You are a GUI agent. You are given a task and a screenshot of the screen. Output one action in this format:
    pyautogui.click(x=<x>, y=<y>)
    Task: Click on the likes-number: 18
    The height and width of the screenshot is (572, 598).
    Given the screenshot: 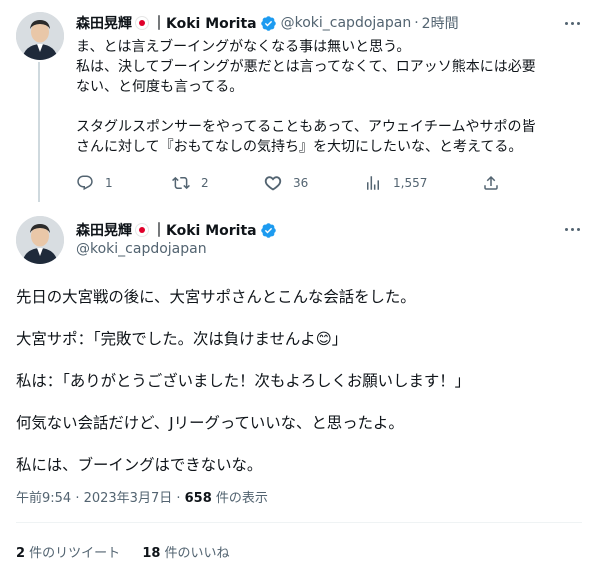 What is the action you would take?
    pyautogui.click(x=151, y=553)
    